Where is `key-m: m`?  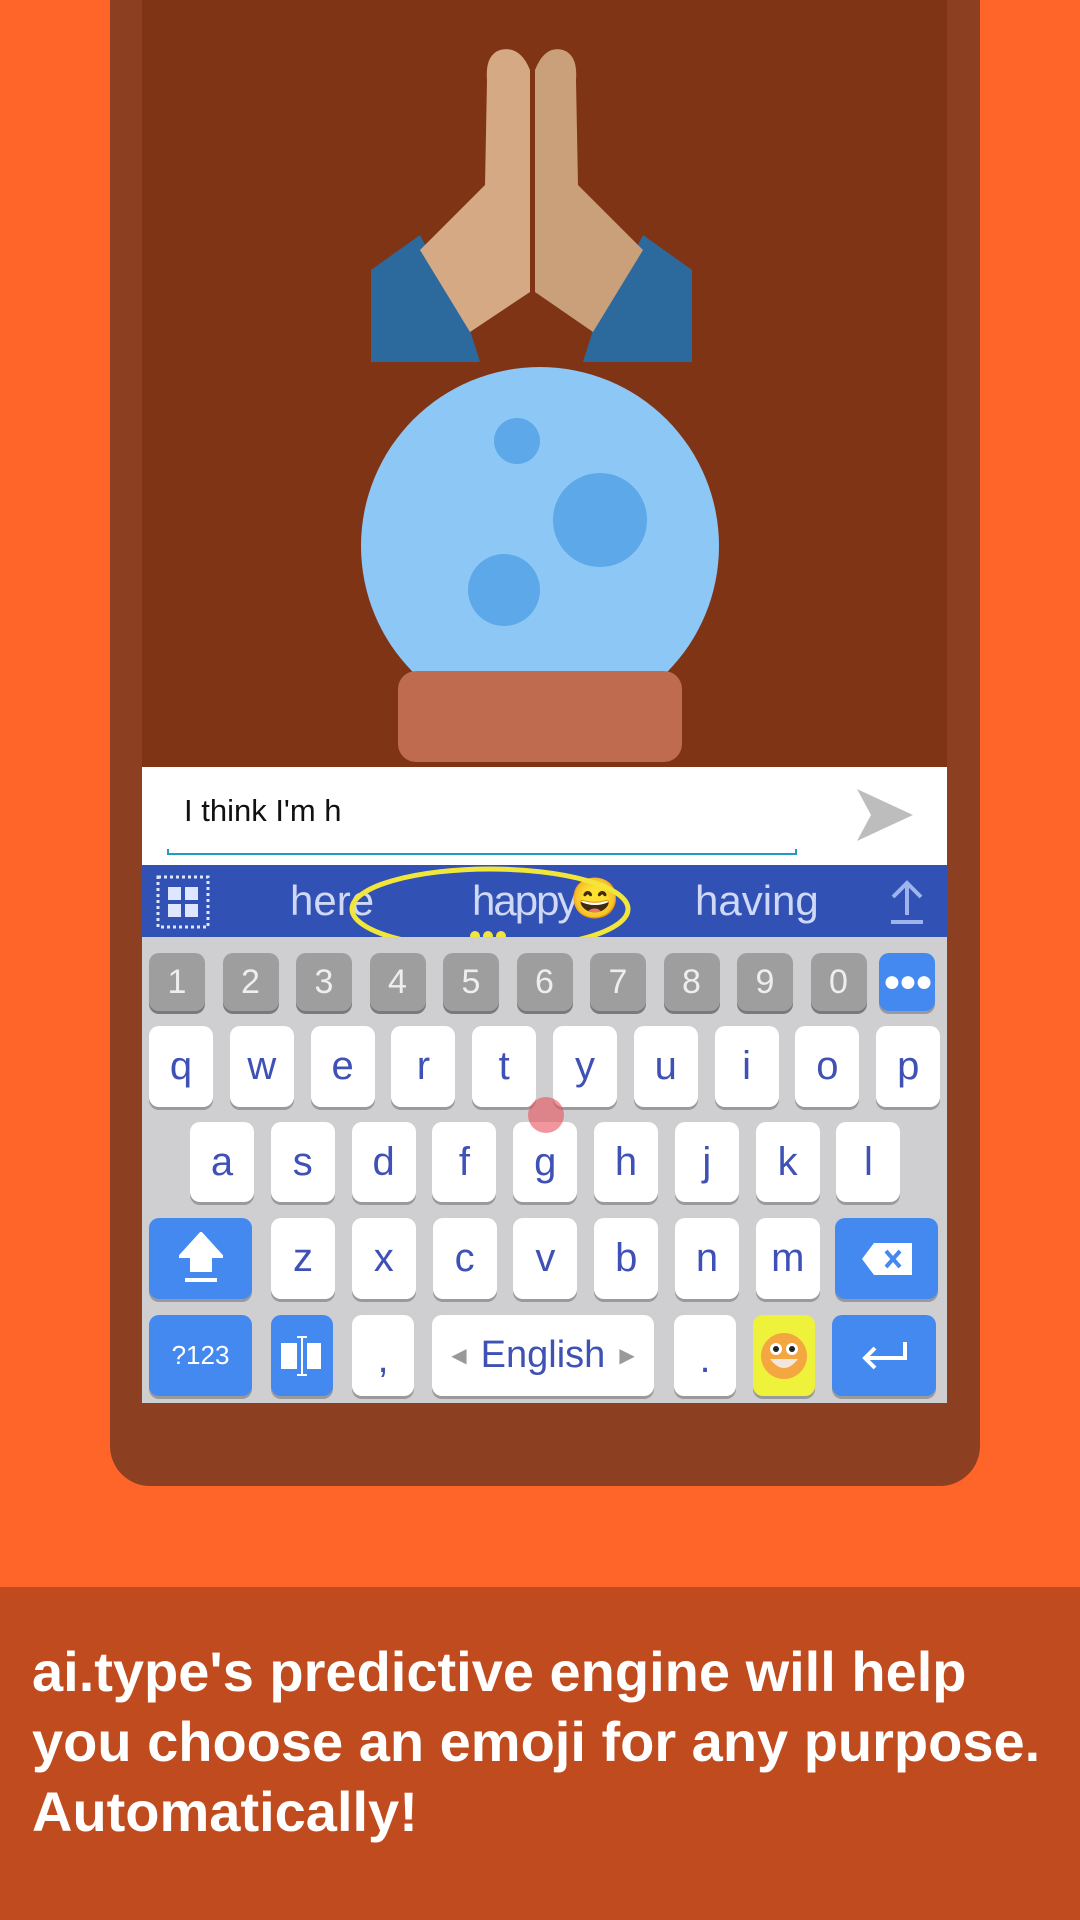
key-m: m is located at coordinates (787, 1258).